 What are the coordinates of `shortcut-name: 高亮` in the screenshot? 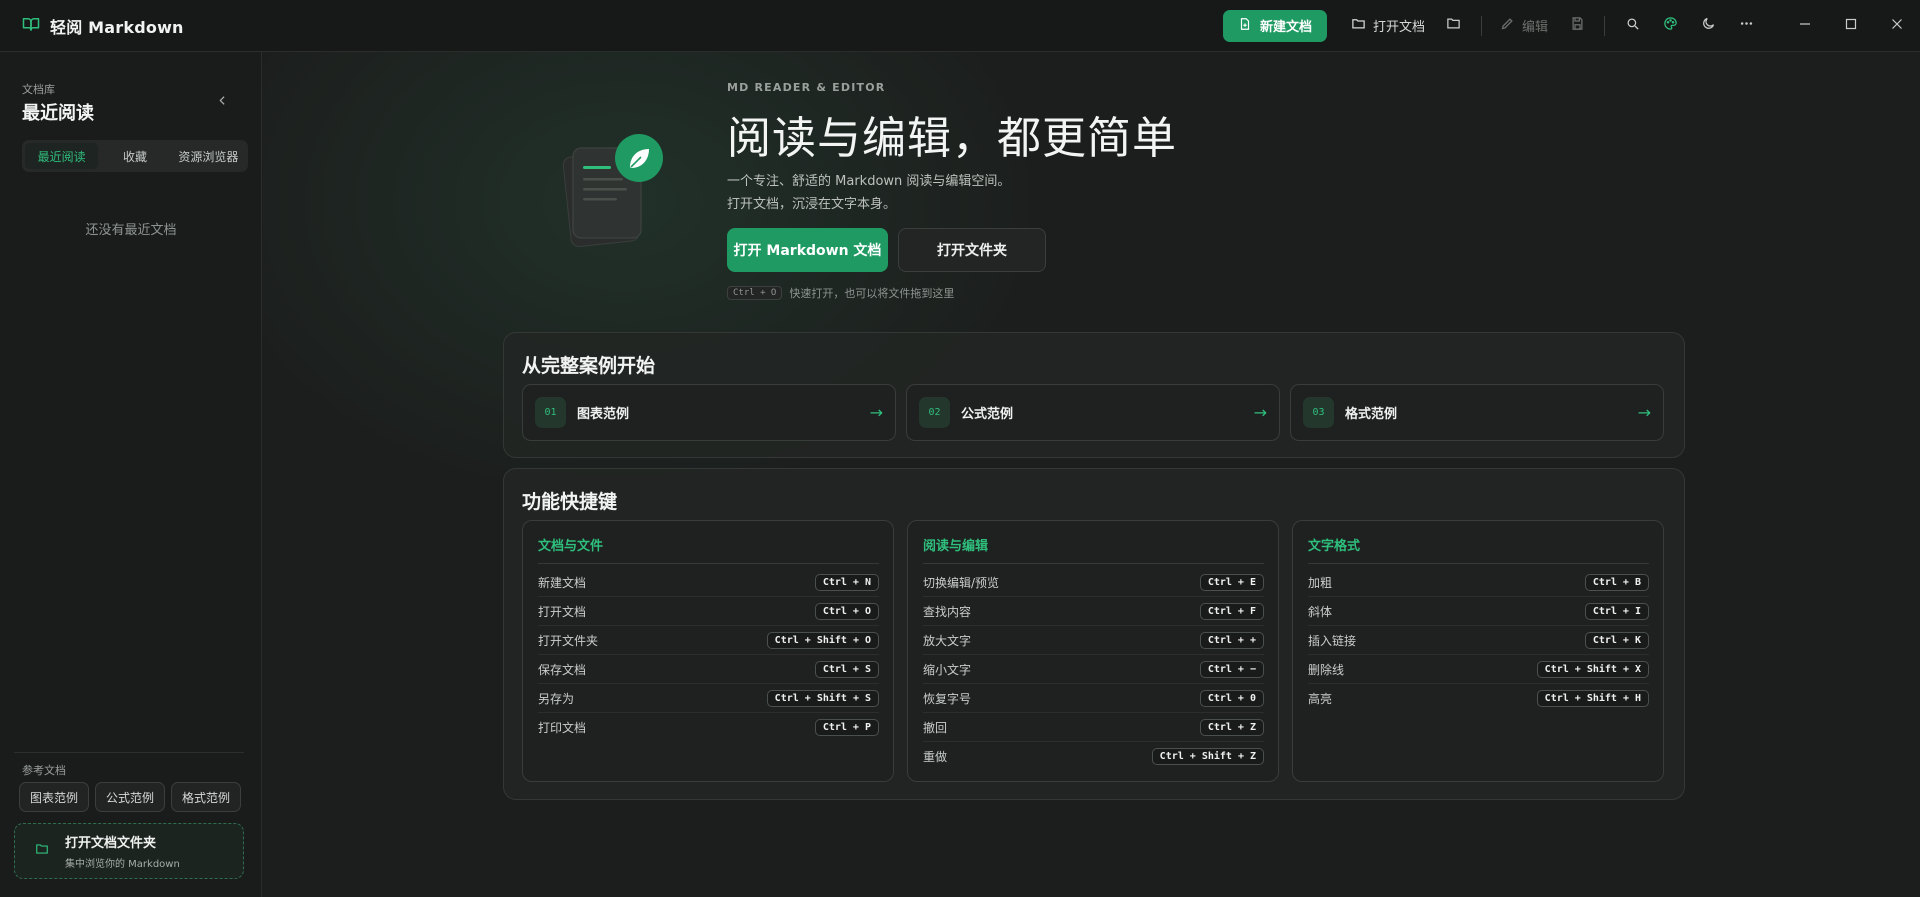 It's located at (1320, 699).